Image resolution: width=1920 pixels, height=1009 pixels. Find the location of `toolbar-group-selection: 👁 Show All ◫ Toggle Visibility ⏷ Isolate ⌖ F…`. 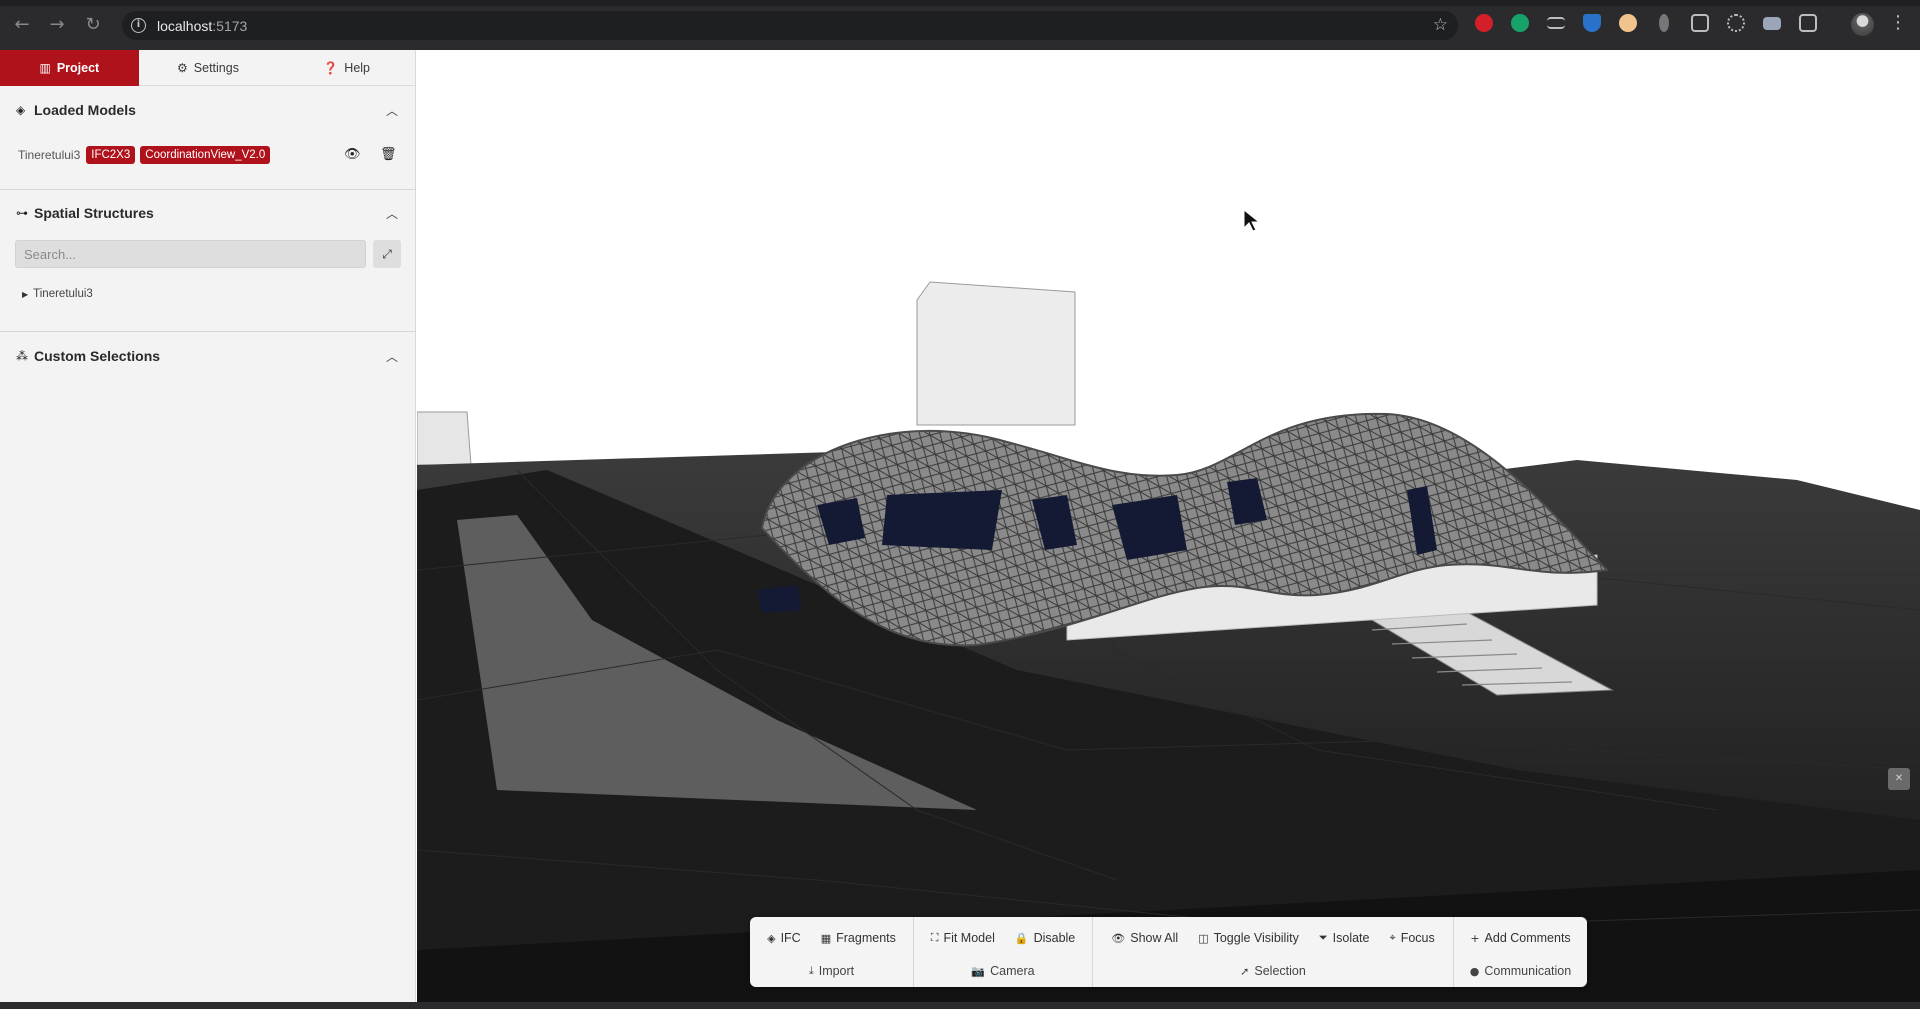

toolbar-group-selection: 👁 Show All ◫ Toggle Visibility ⏷ Isolate ⌖ F… is located at coordinates (1273, 952).